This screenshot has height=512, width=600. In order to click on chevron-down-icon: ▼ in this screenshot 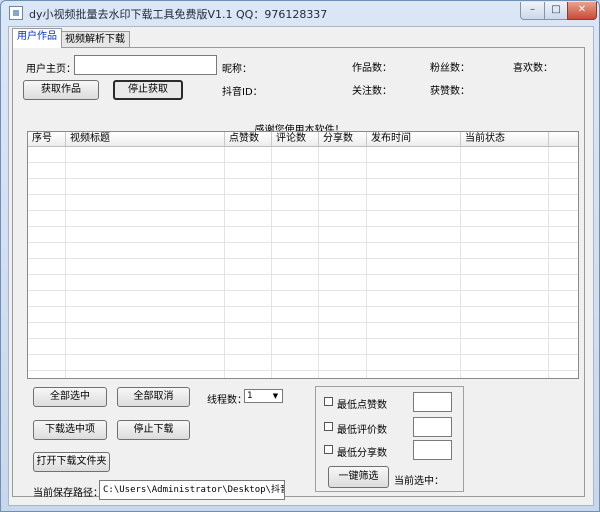, I will do `click(275, 396)`.